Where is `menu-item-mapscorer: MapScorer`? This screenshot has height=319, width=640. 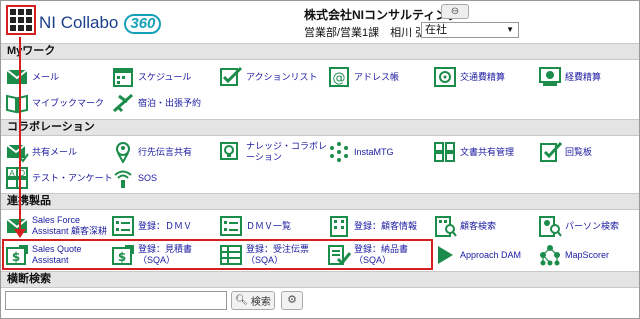 menu-item-mapscorer: MapScorer is located at coordinates (573, 255).